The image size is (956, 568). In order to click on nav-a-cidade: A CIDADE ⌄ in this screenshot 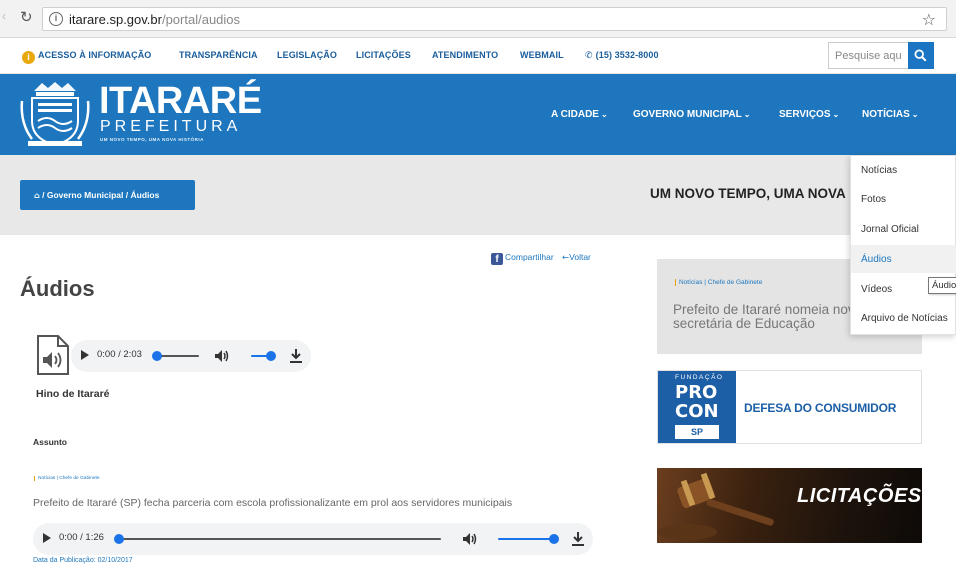, I will do `click(579, 114)`.